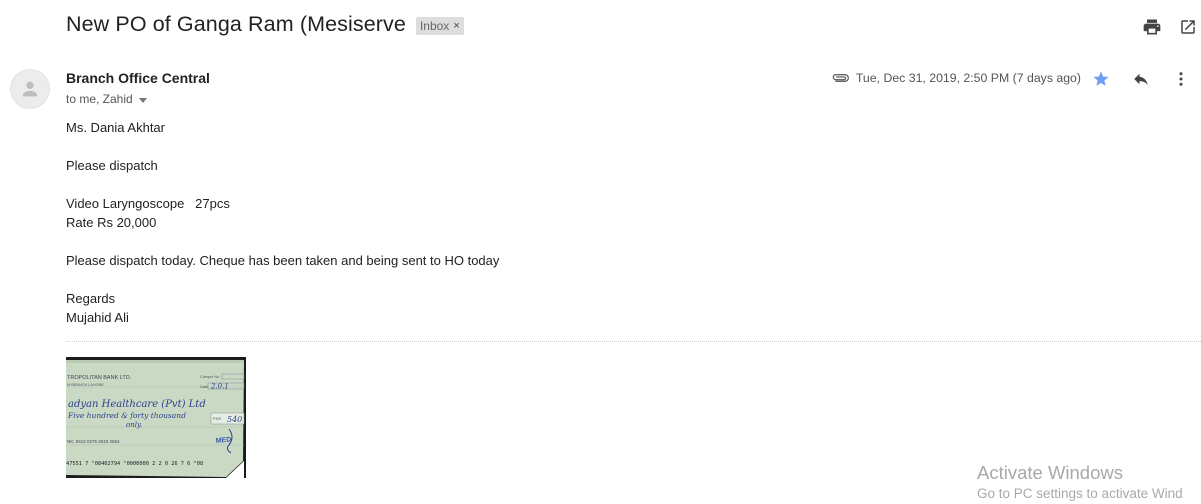 The width and height of the screenshot is (1201, 504). I want to click on inbox-label-chip: Inbox ×, so click(439, 25).